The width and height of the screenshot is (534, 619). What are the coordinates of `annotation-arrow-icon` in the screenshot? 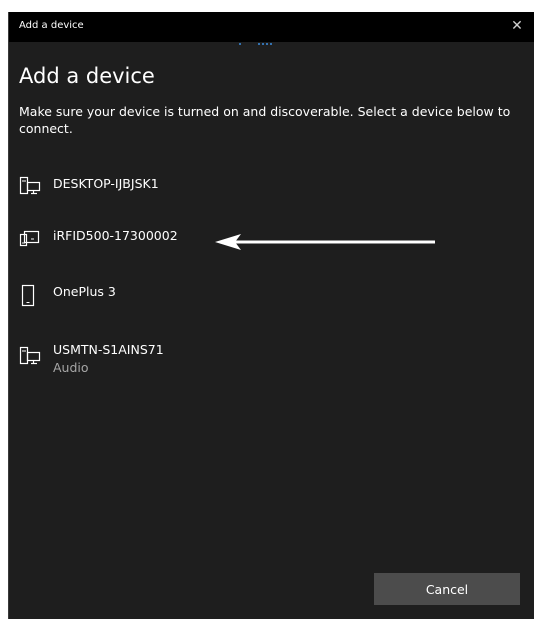 It's located at (325, 242).